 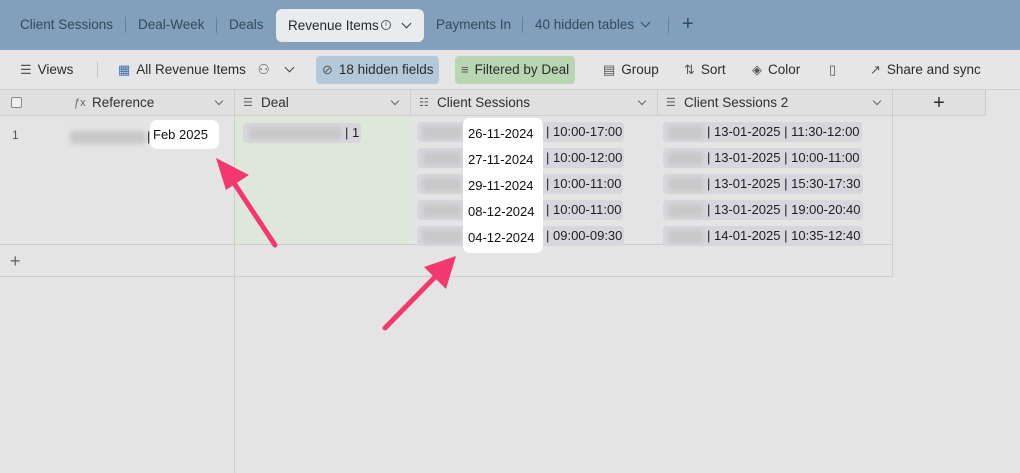 What do you see at coordinates (336, 244) in the screenshot?
I see `annotation-arrows` at bounding box center [336, 244].